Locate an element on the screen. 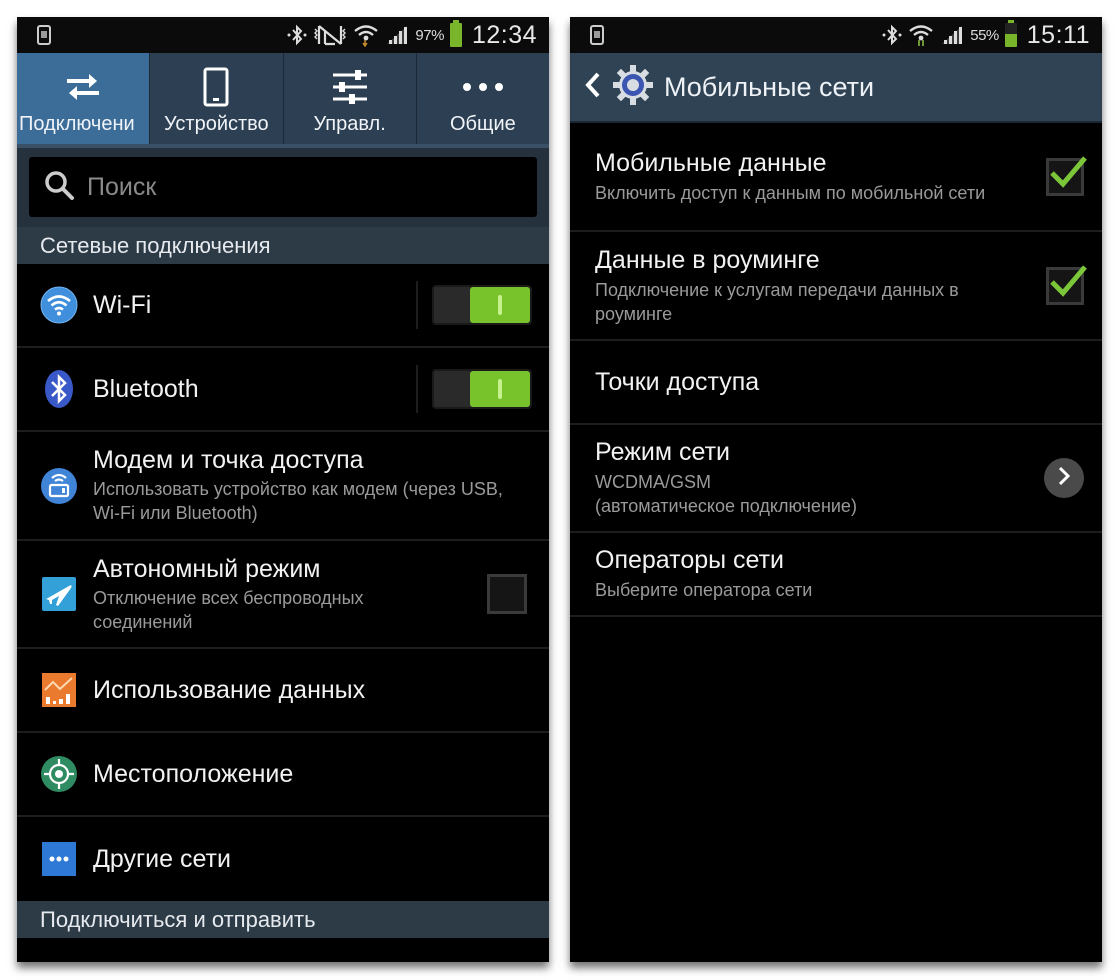  item-title: Автономный режим is located at coordinates (207, 568).